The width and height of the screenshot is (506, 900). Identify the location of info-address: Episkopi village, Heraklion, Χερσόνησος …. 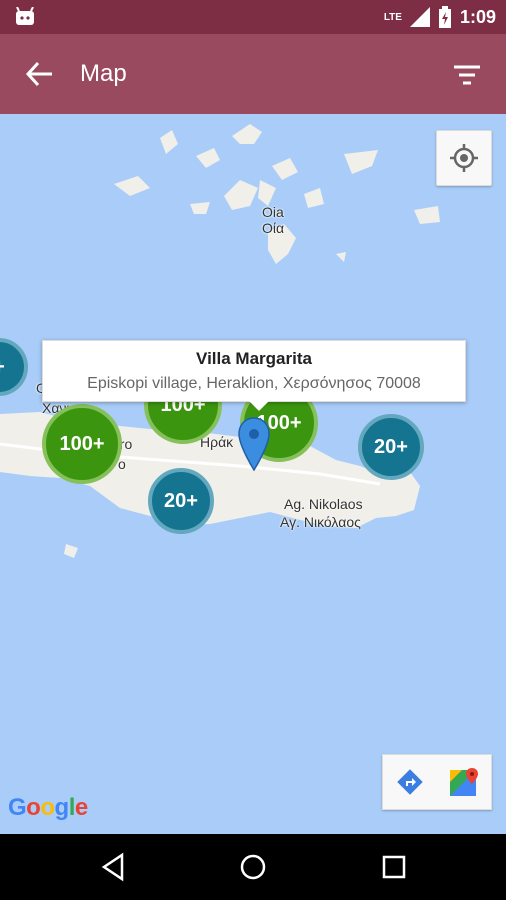
(254, 383).